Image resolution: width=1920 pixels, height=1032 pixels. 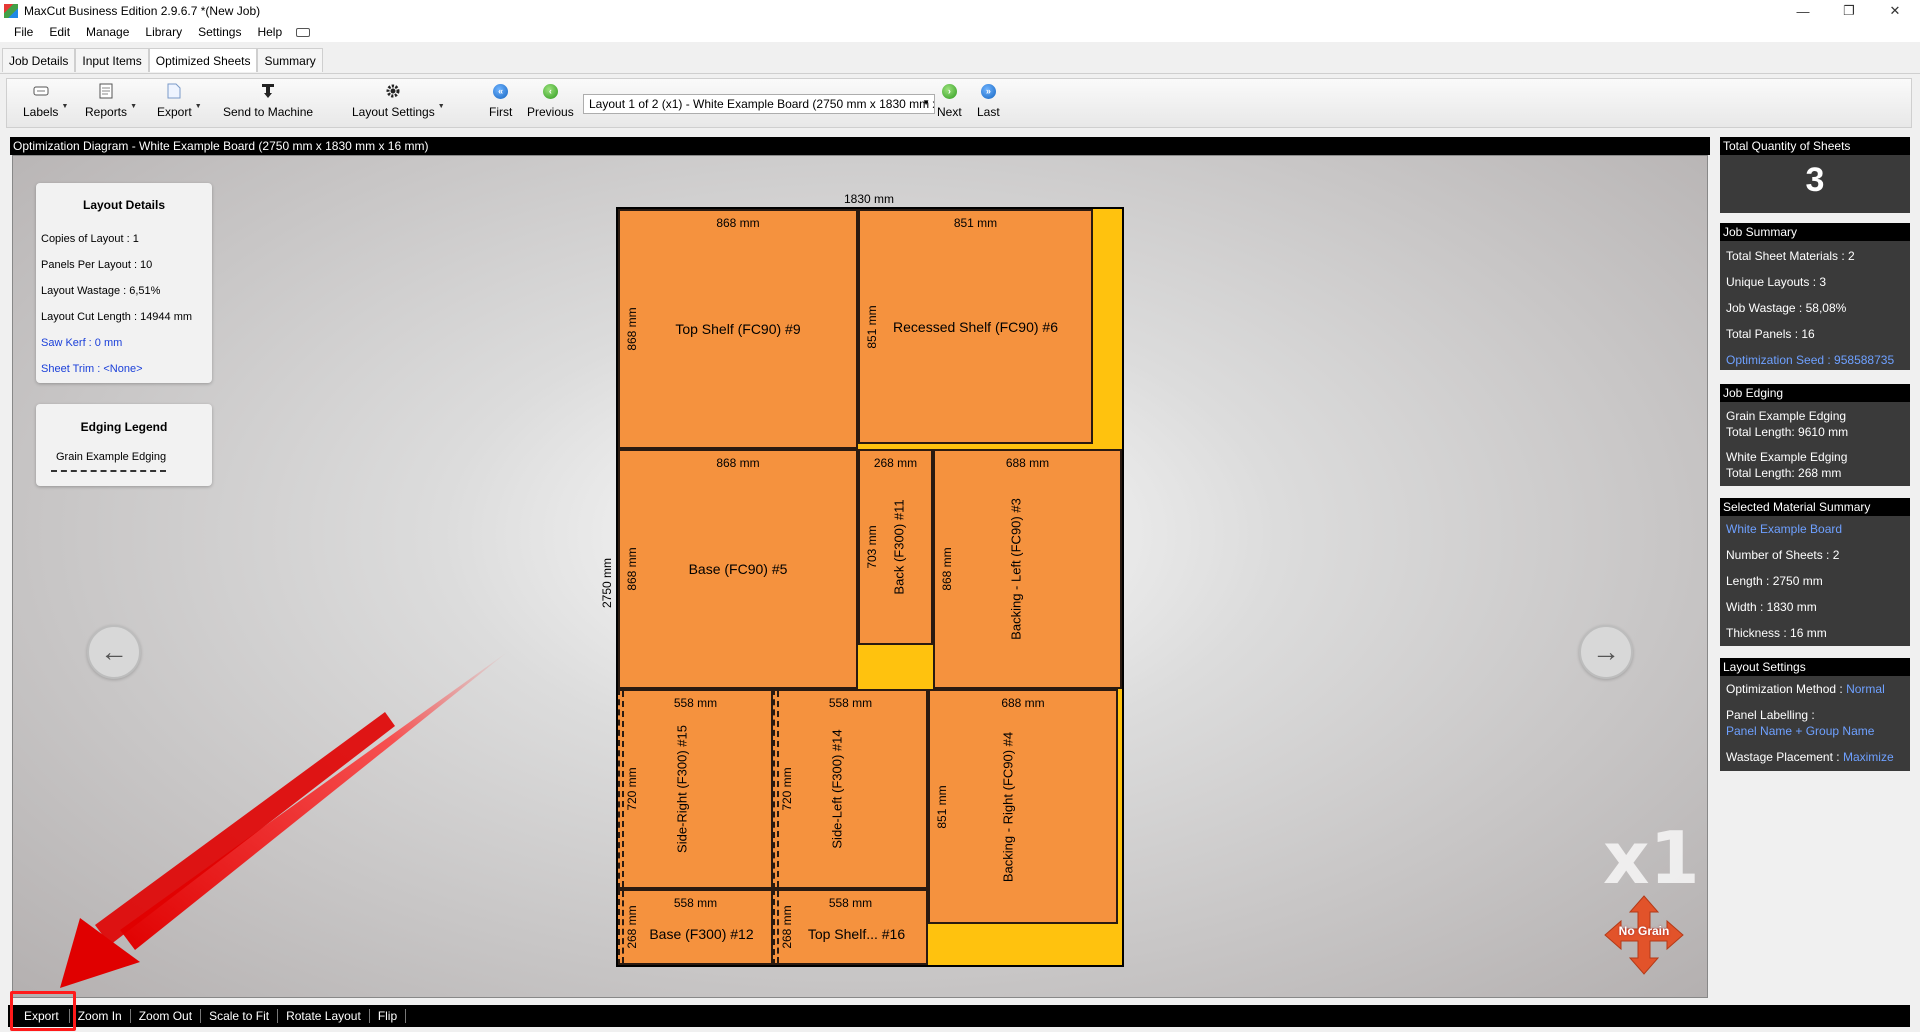 What do you see at coordinates (163, 32) in the screenshot?
I see `menu-library: Library` at bounding box center [163, 32].